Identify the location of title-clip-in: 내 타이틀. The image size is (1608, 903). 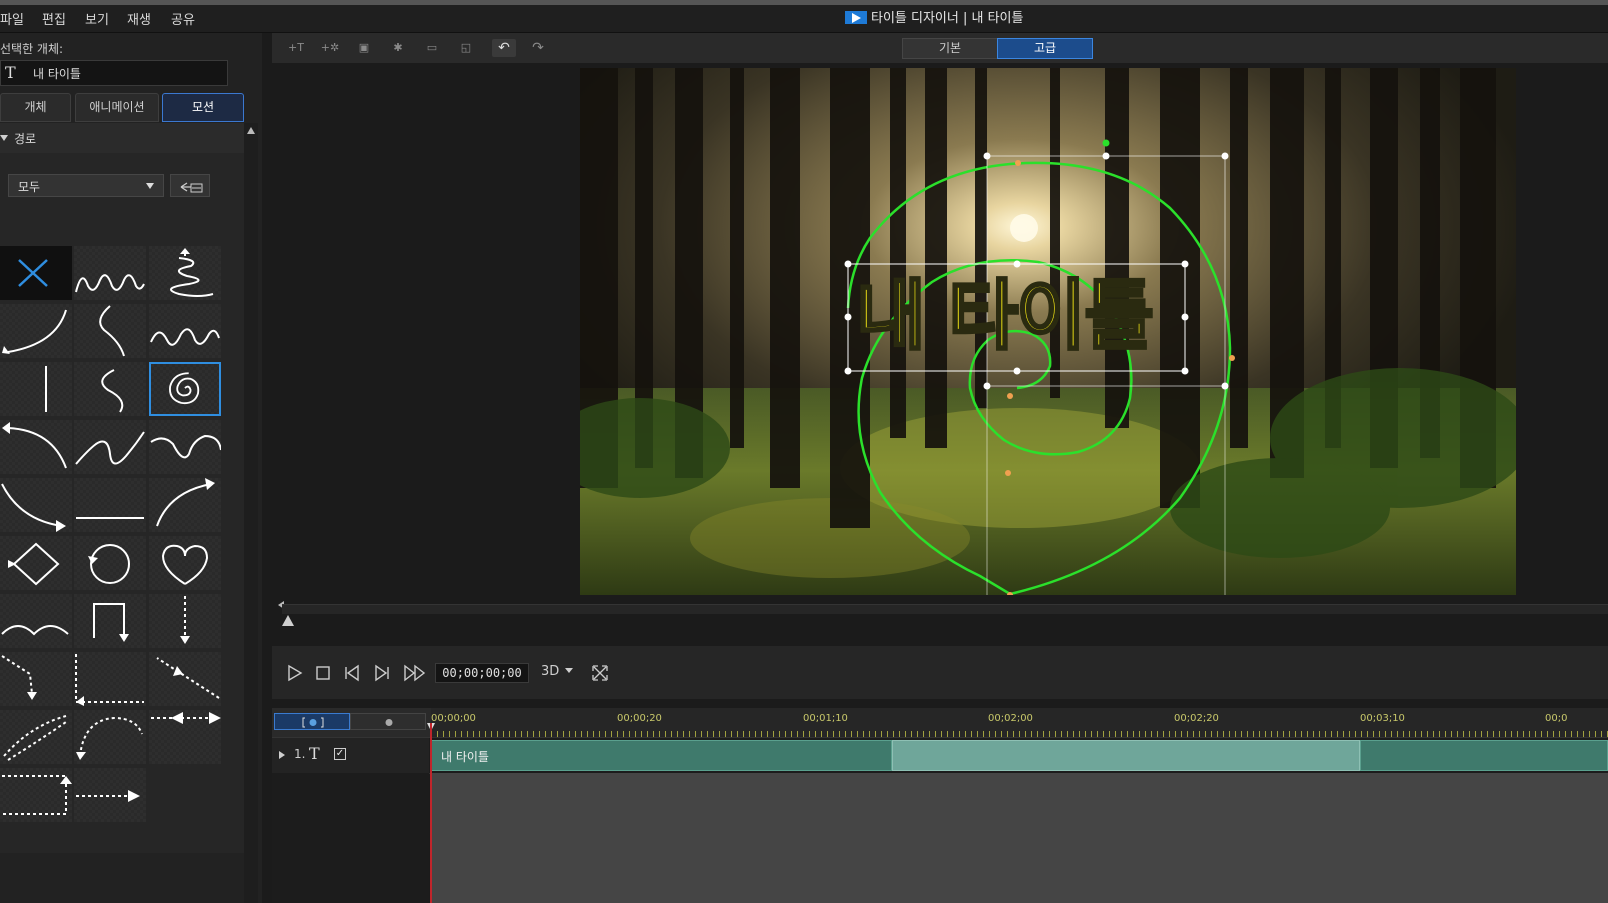
(661, 755).